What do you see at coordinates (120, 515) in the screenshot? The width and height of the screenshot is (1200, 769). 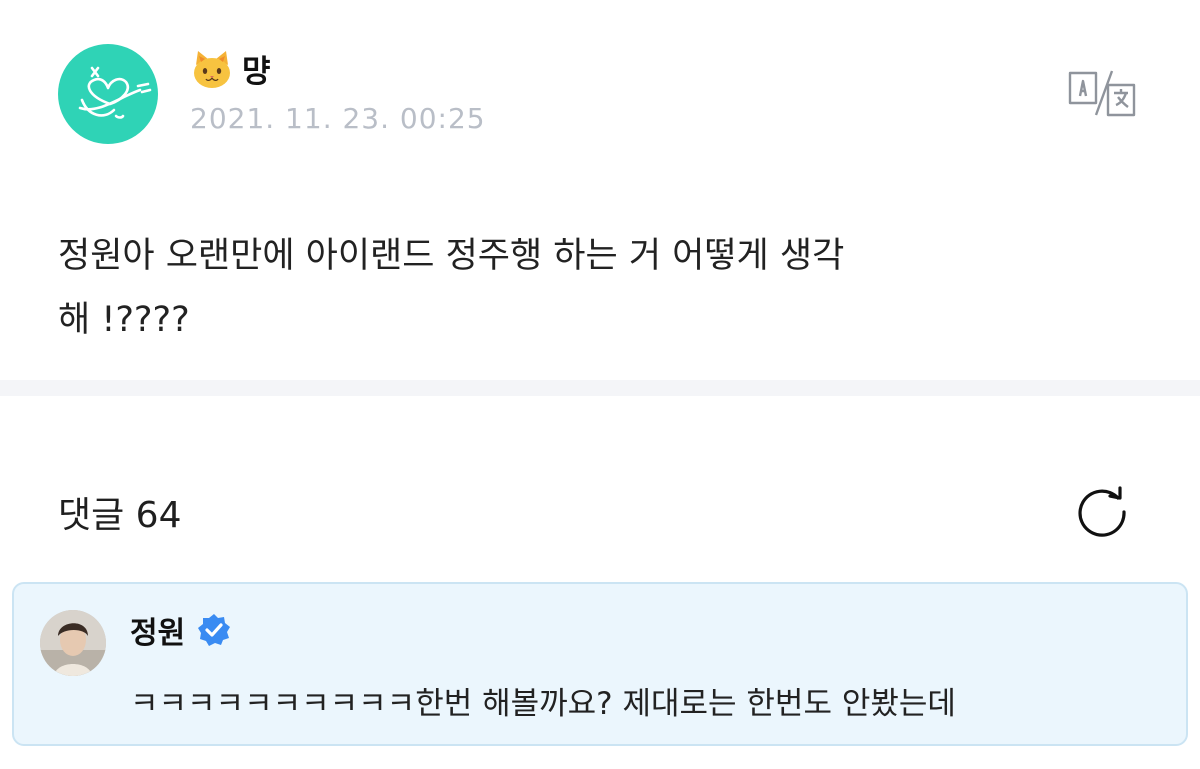 I see `comments-count-header: 댓글 64` at bounding box center [120, 515].